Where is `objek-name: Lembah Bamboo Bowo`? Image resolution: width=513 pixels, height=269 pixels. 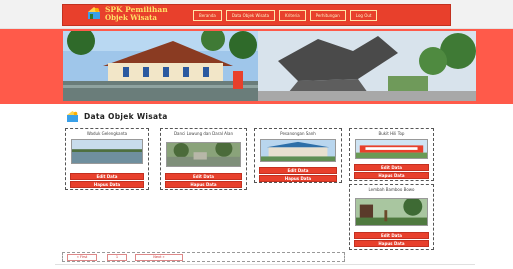 objek-name: Lembah Bamboo Bowo is located at coordinates (391, 189).